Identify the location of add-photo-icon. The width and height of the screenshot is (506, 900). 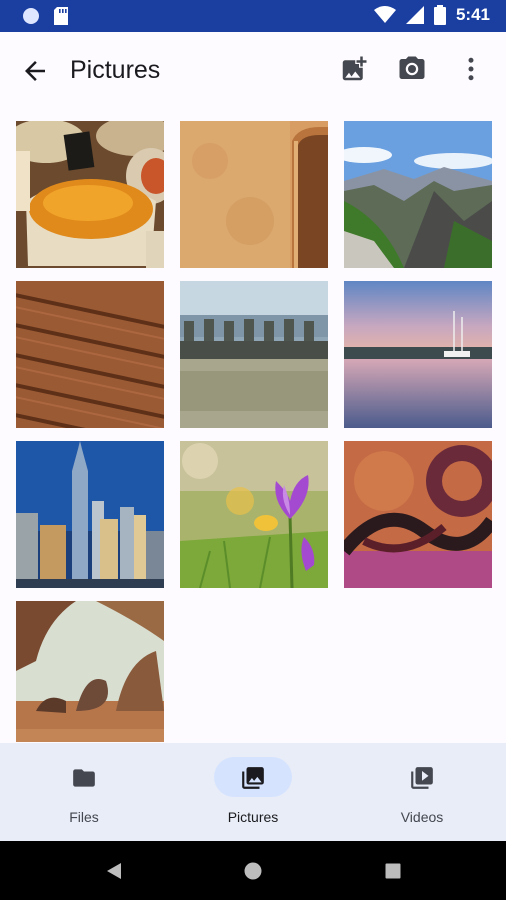
(354, 68).